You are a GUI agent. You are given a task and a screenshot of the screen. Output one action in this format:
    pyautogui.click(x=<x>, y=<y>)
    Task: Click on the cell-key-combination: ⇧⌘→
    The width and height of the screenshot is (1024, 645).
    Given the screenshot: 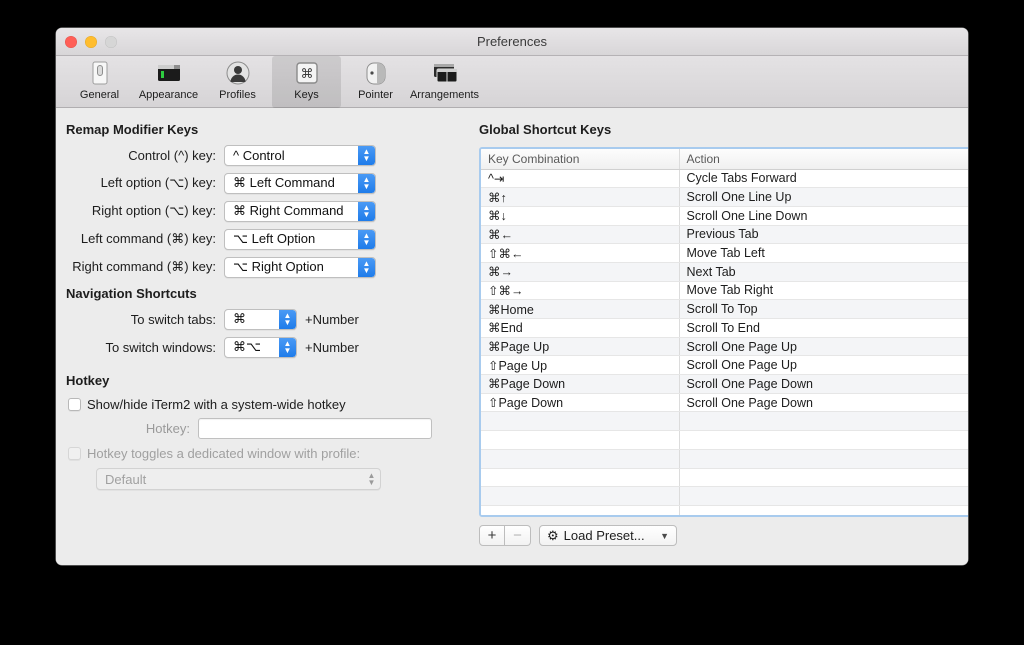 What is the action you would take?
    pyautogui.click(x=580, y=291)
    